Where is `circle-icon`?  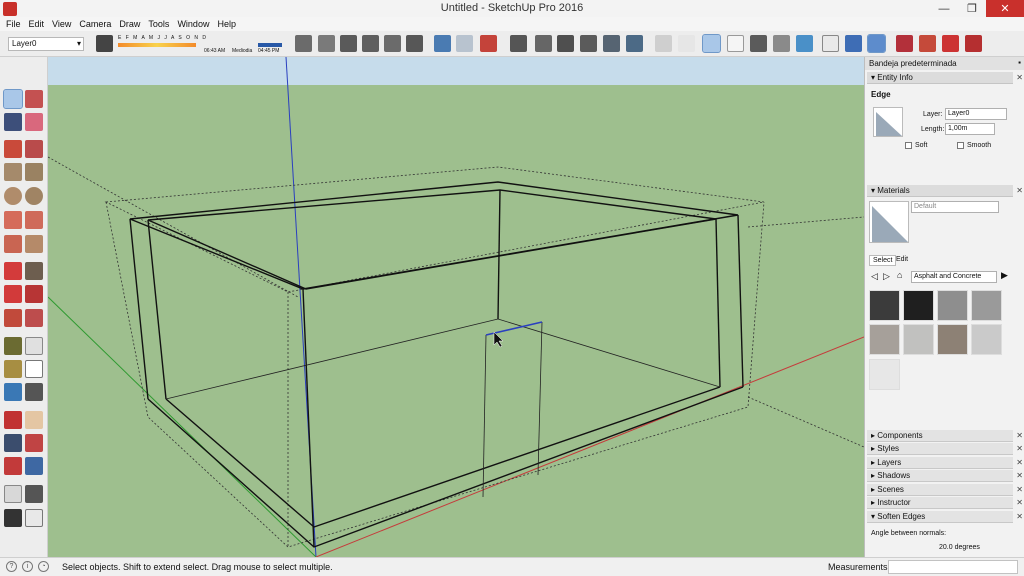 circle-icon is located at coordinates (13, 196).